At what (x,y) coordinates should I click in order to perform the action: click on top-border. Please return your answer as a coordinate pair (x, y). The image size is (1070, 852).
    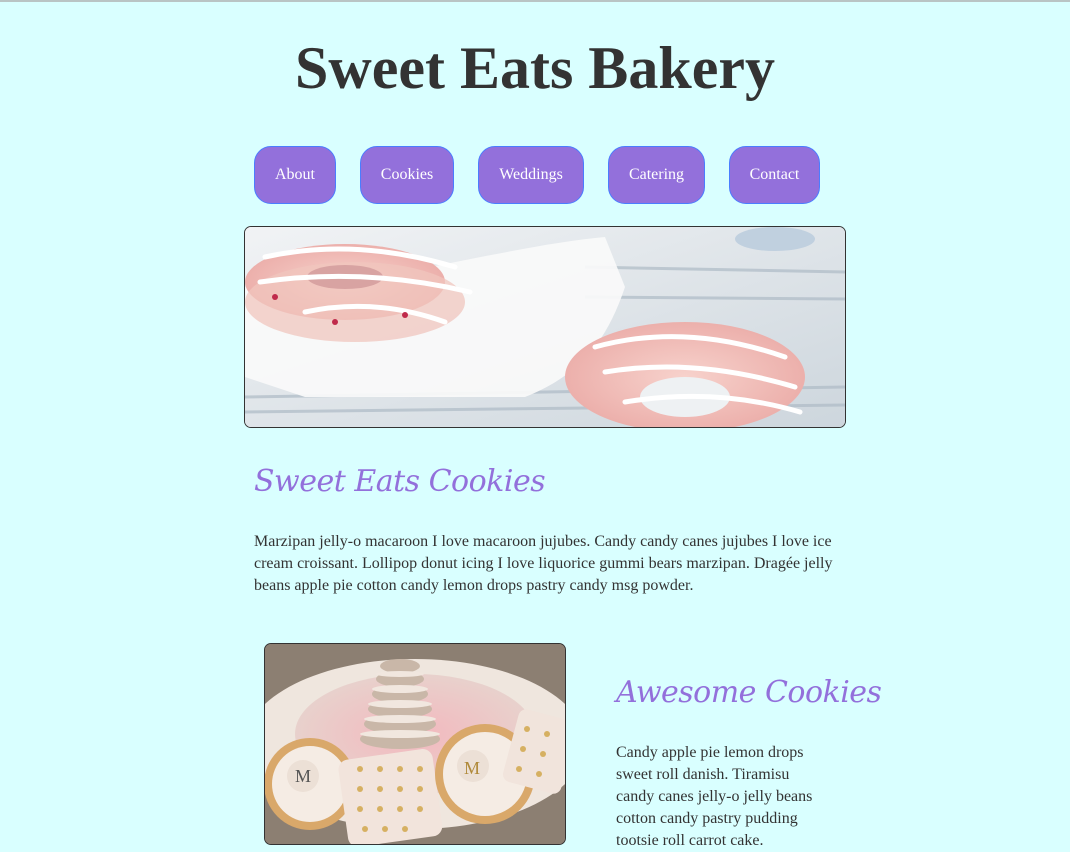
    Looking at the image, I should click on (535, 1).